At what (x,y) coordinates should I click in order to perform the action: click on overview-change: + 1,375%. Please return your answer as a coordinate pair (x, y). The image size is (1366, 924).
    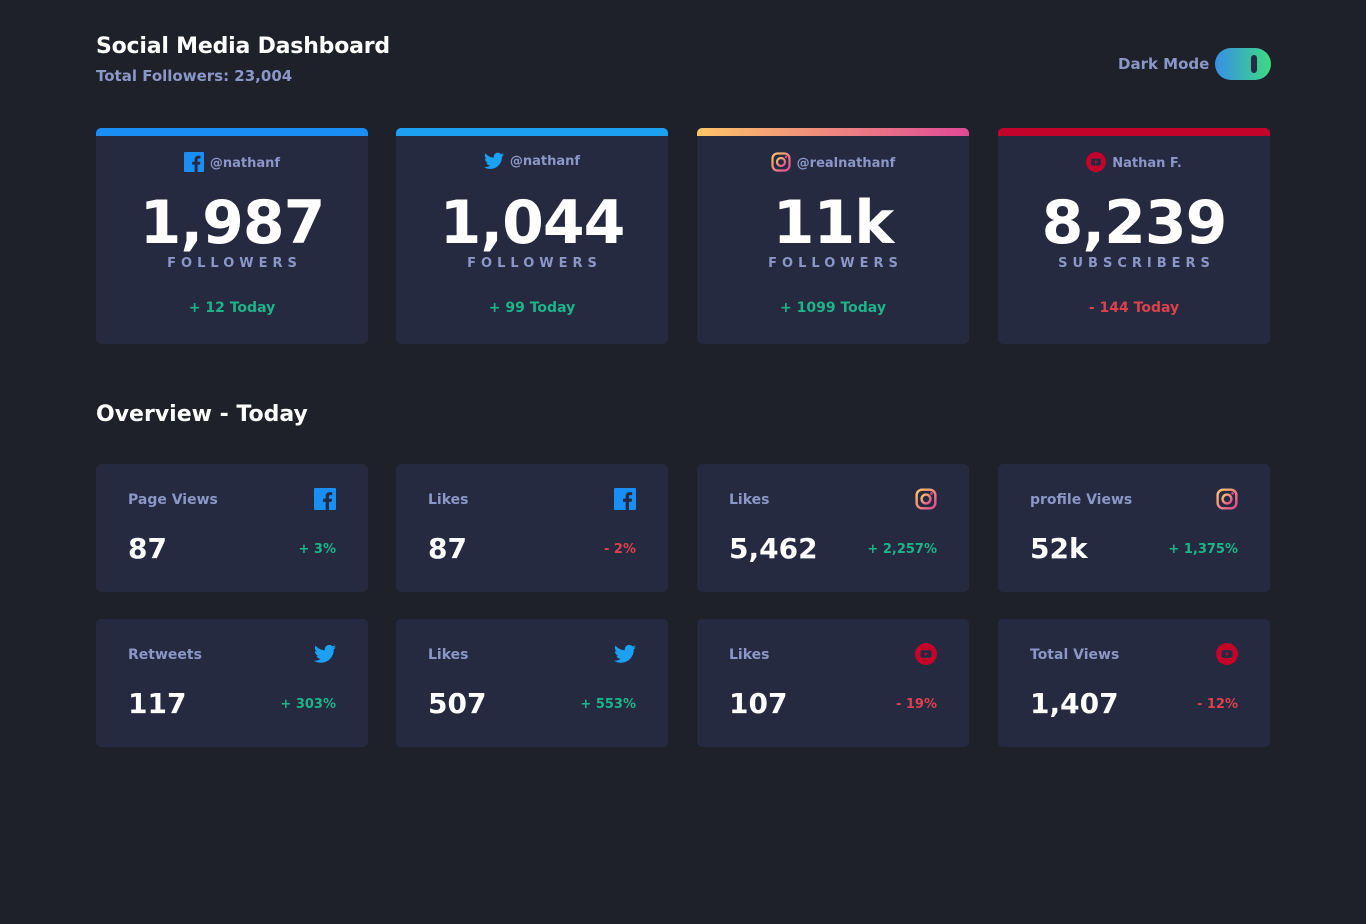
    Looking at the image, I should click on (1203, 549).